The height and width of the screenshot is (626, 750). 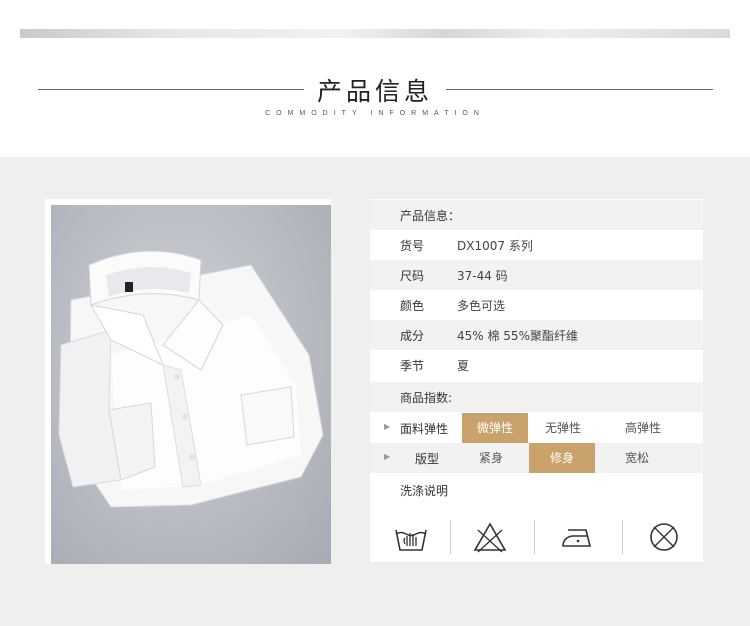 What do you see at coordinates (579, 89) in the screenshot?
I see `title-divider-right` at bounding box center [579, 89].